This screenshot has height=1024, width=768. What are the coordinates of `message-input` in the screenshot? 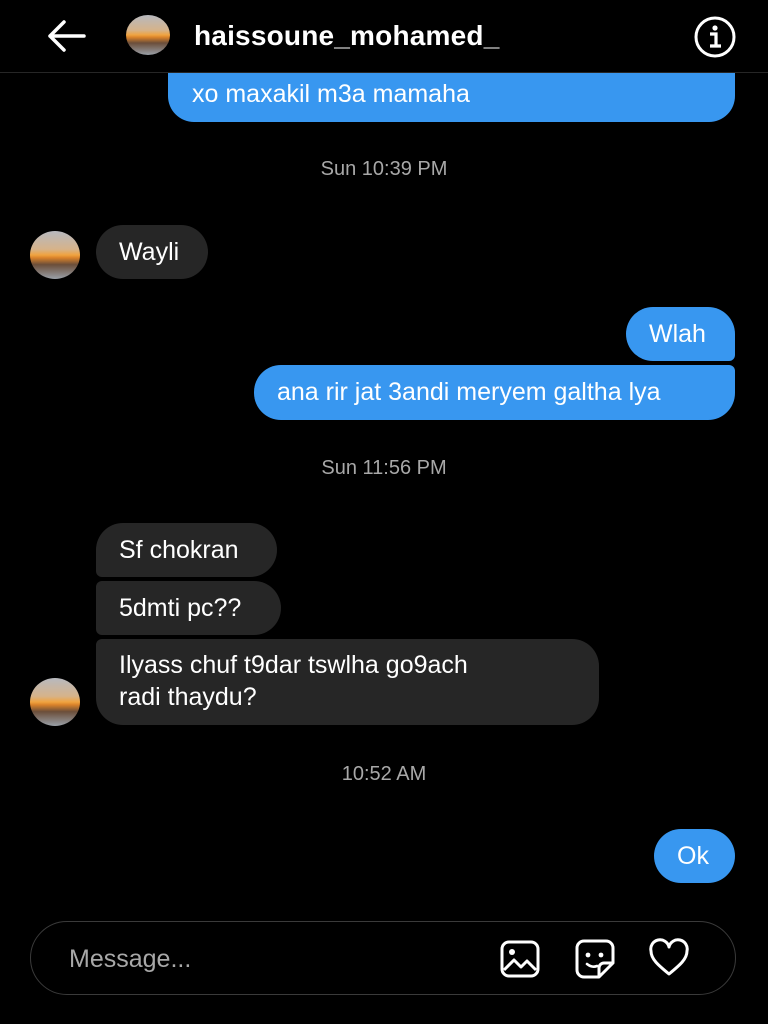 It's located at (269, 959).